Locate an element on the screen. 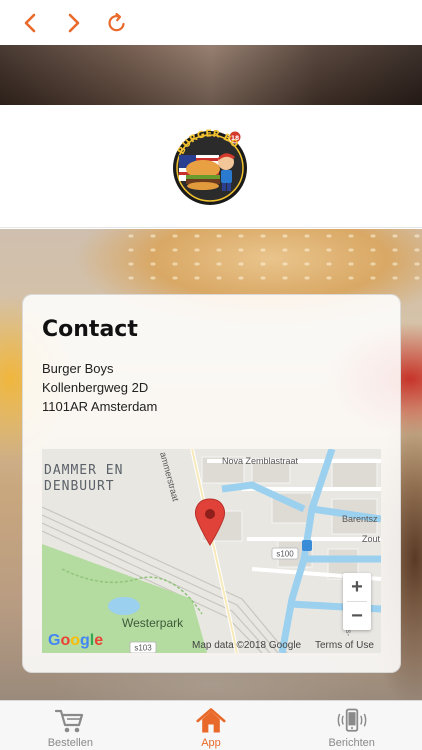 The width and height of the screenshot is (422, 750). forward-arrow-icon is located at coordinates (74, 23).